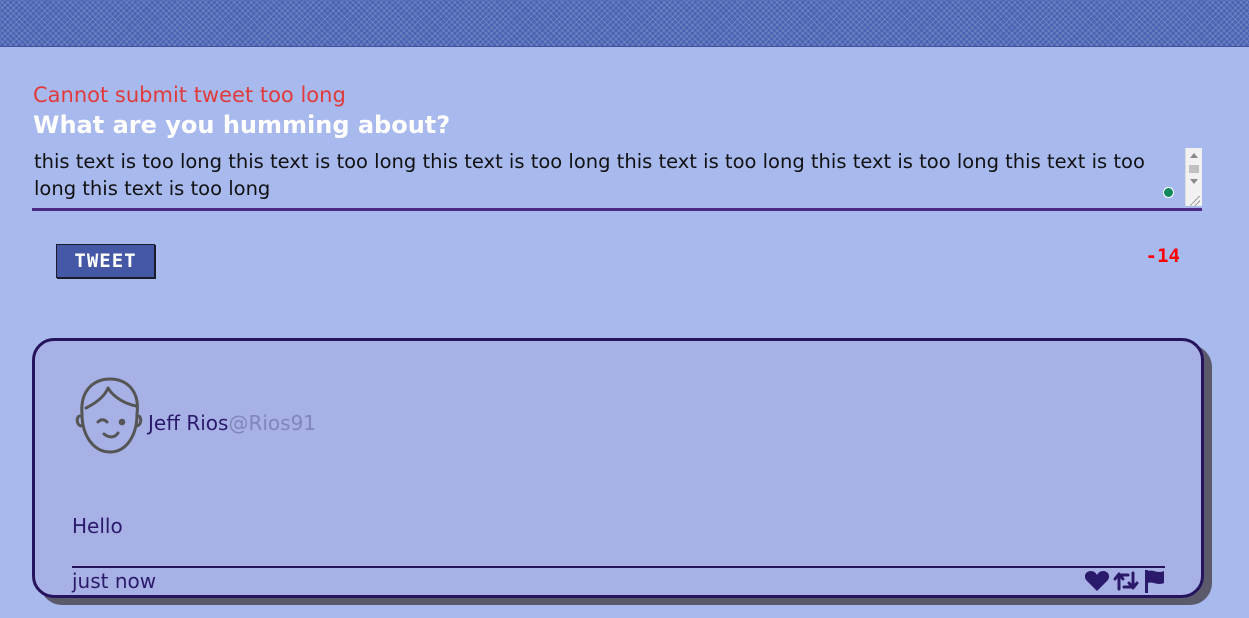  Describe the element at coordinates (242, 125) in the screenshot. I see `compose-prompt: What are you humming about?` at that location.